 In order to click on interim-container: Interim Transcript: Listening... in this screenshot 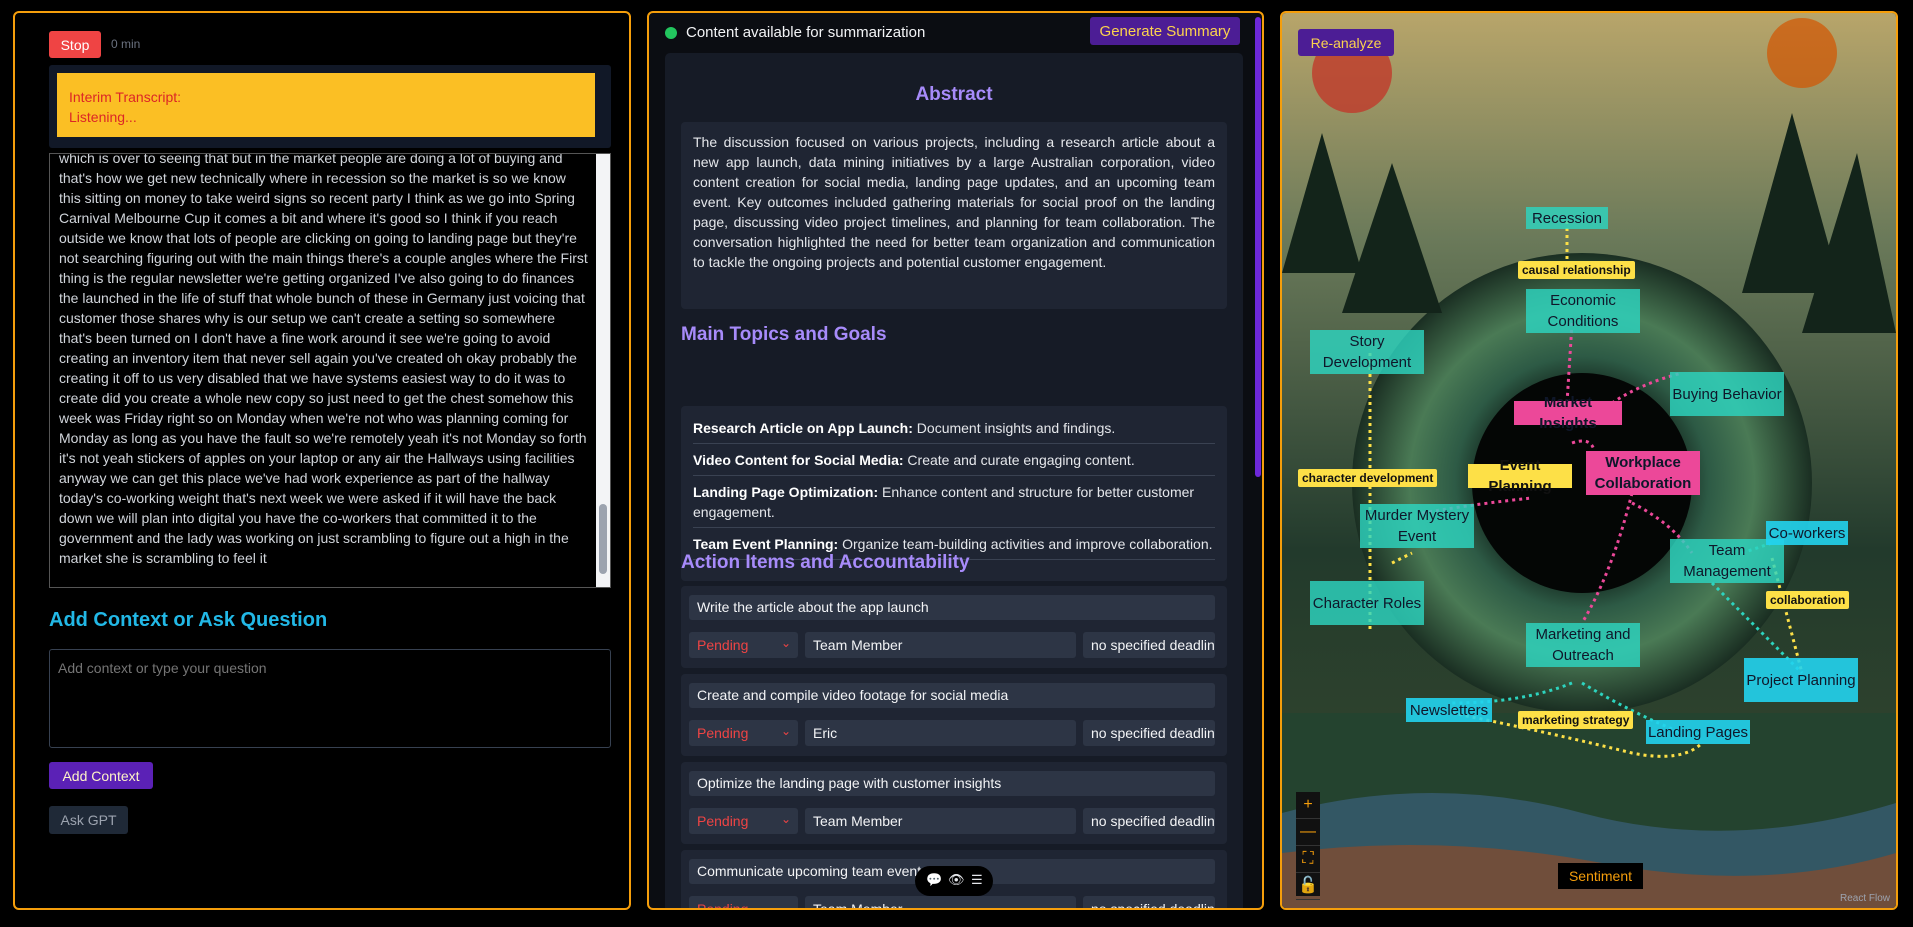, I will do `click(330, 106)`.